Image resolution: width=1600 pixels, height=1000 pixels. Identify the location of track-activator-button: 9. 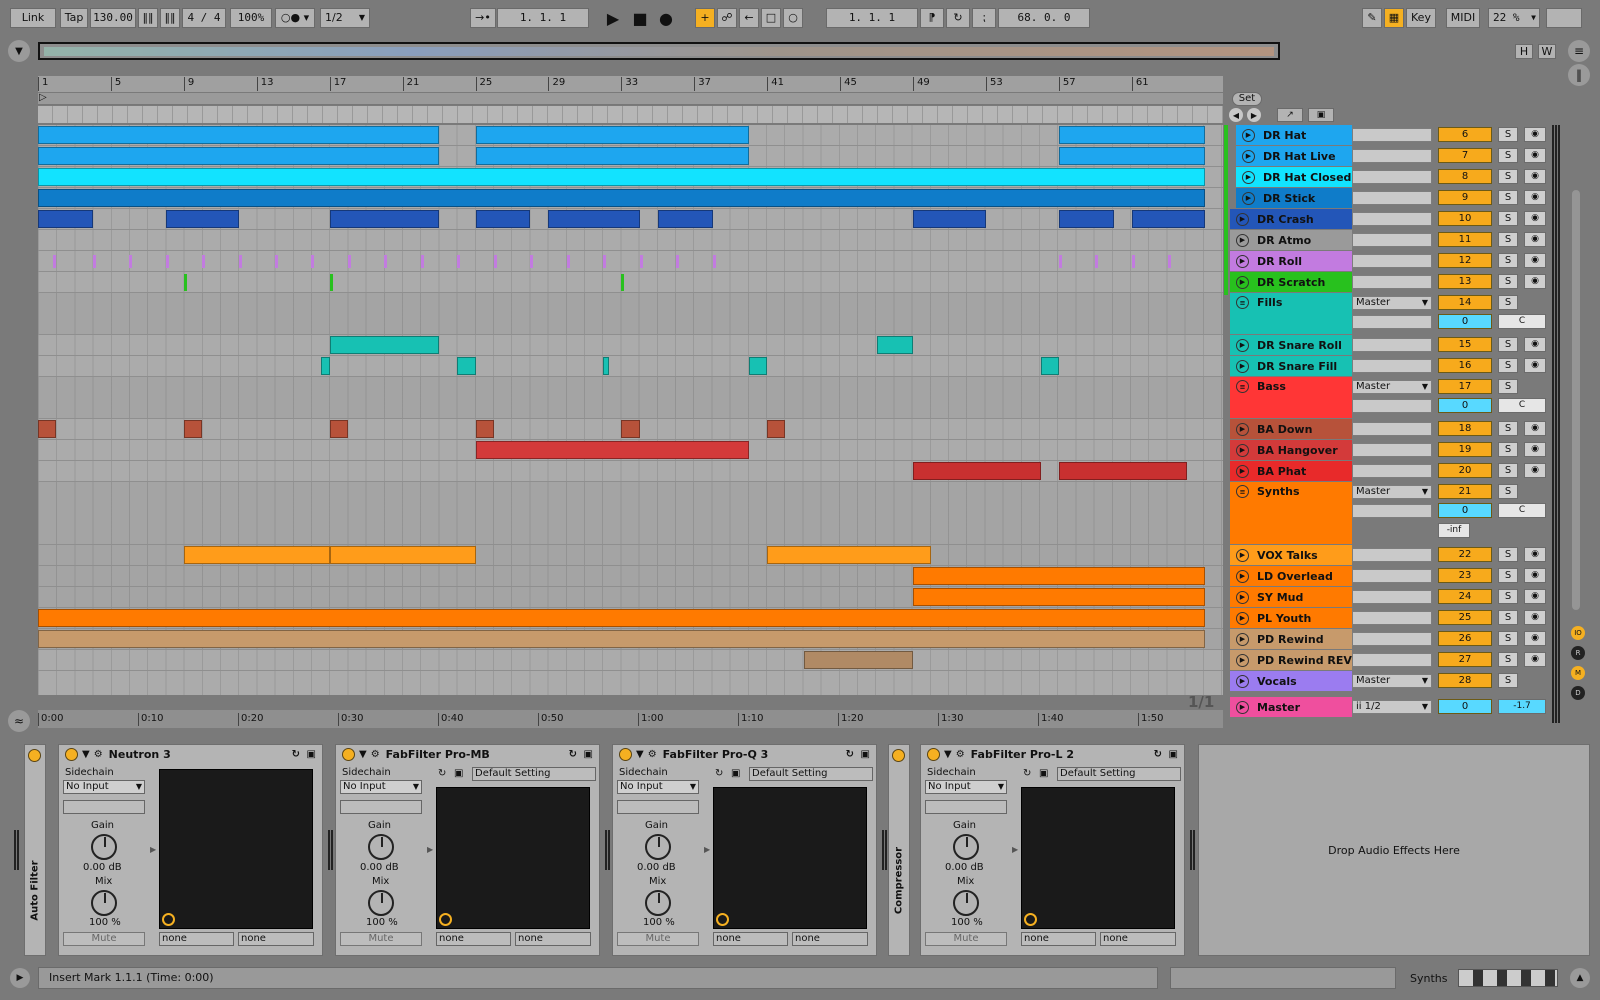
(1465, 197).